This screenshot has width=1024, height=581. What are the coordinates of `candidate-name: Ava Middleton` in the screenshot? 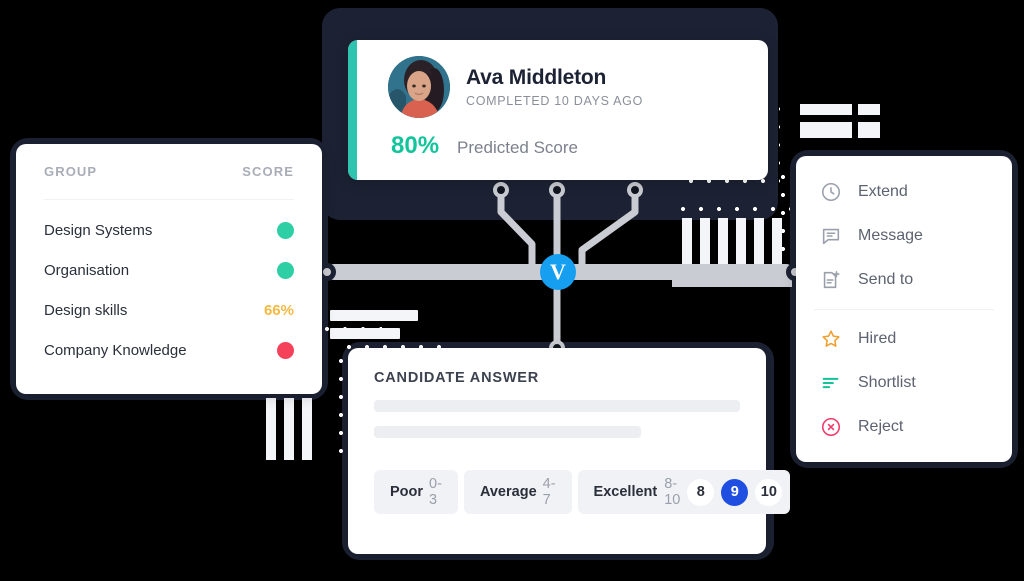 It's located at (536, 78).